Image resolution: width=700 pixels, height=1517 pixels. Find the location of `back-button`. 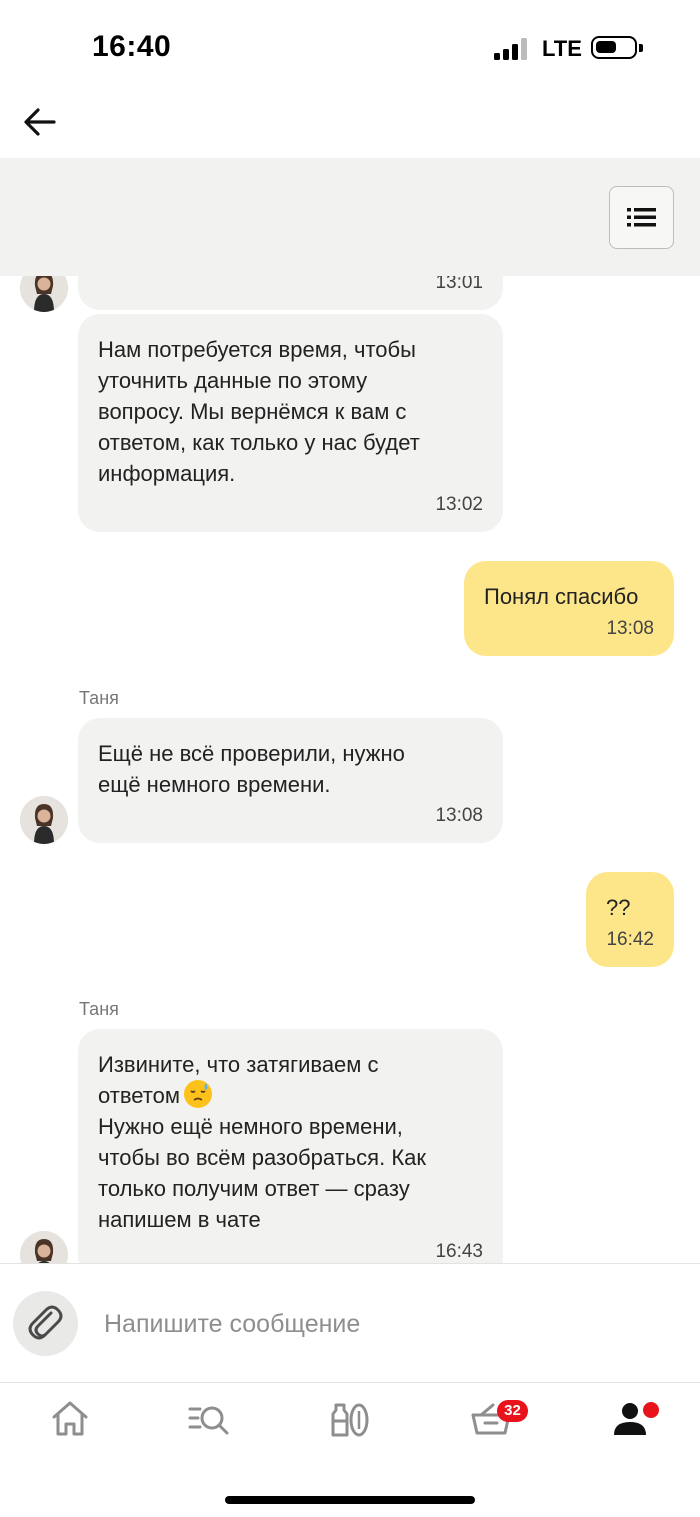

back-button is located at coordinates (40, 122).